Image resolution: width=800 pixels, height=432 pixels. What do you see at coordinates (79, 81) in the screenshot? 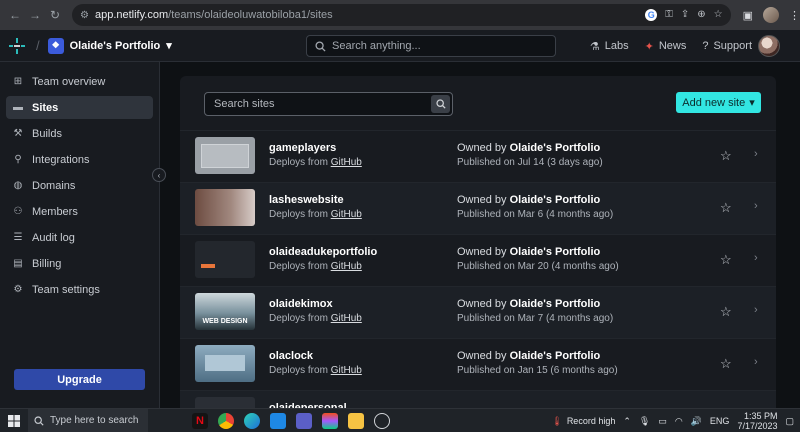
I see `sidebar-item-team-overview: ⊞ Team overview` at bounding box center [79, 81].